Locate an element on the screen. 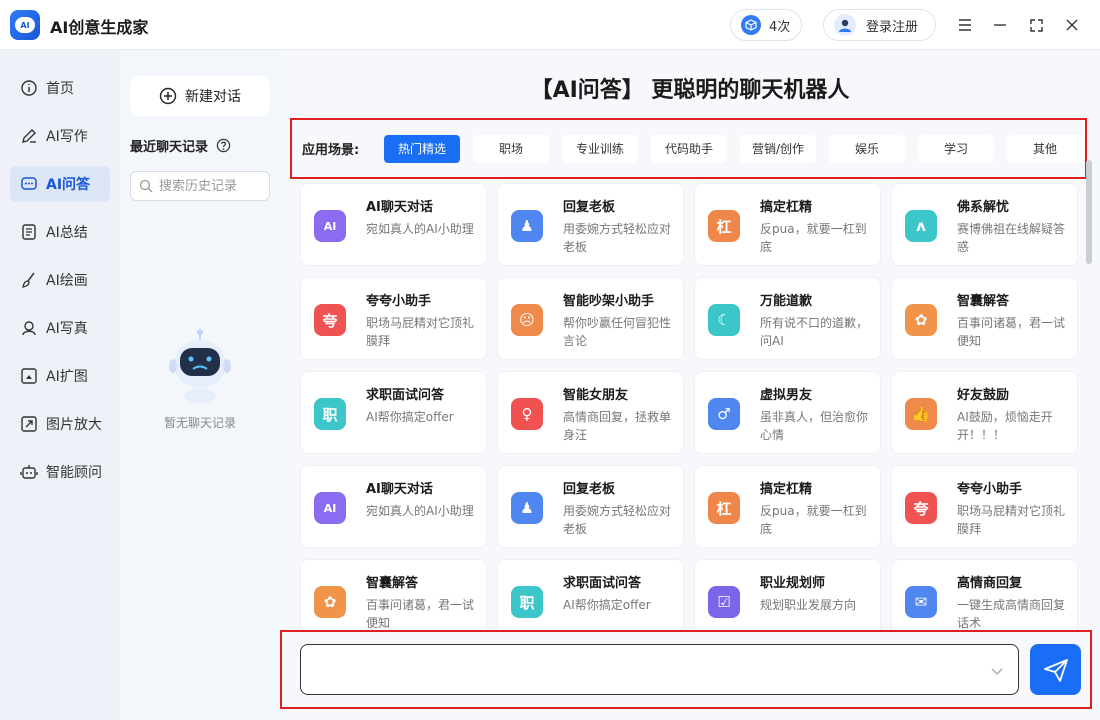  expand-image-icon is located at coordinates (29, 376).